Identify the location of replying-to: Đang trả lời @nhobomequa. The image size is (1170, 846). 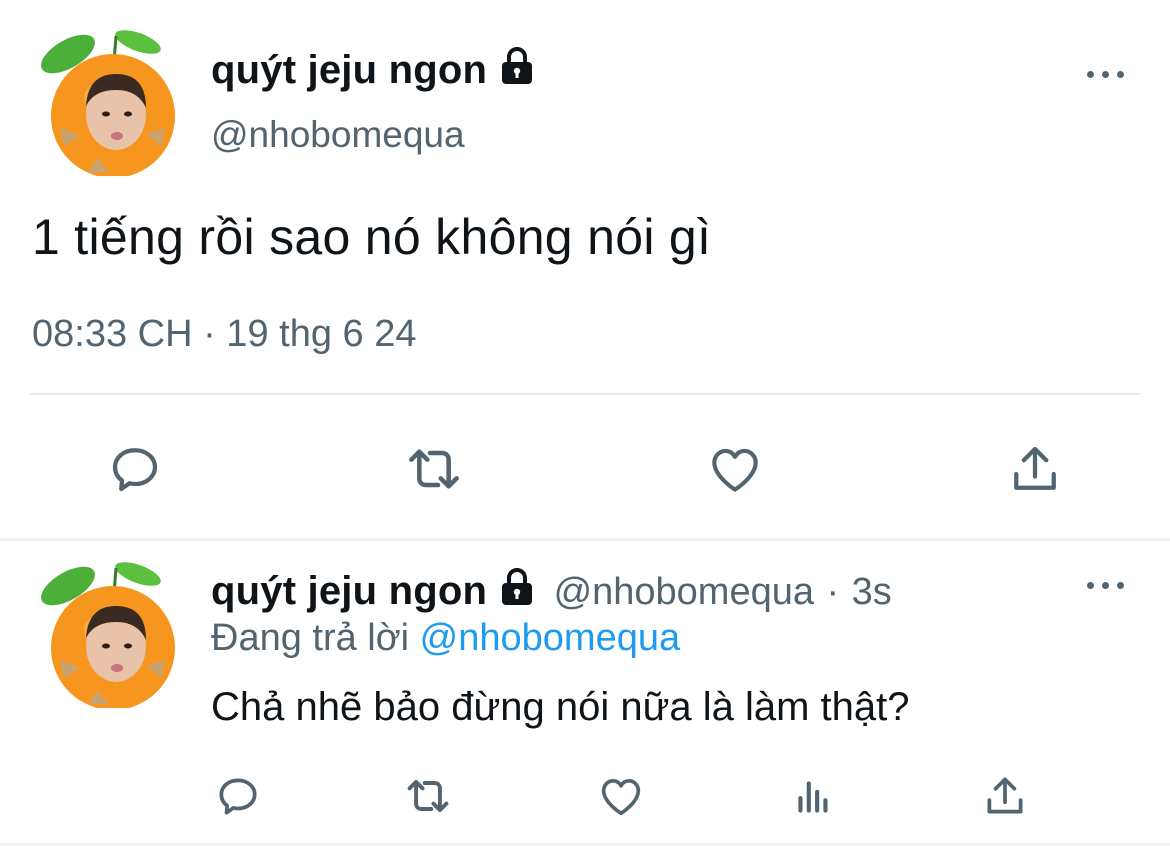
(445, 638).